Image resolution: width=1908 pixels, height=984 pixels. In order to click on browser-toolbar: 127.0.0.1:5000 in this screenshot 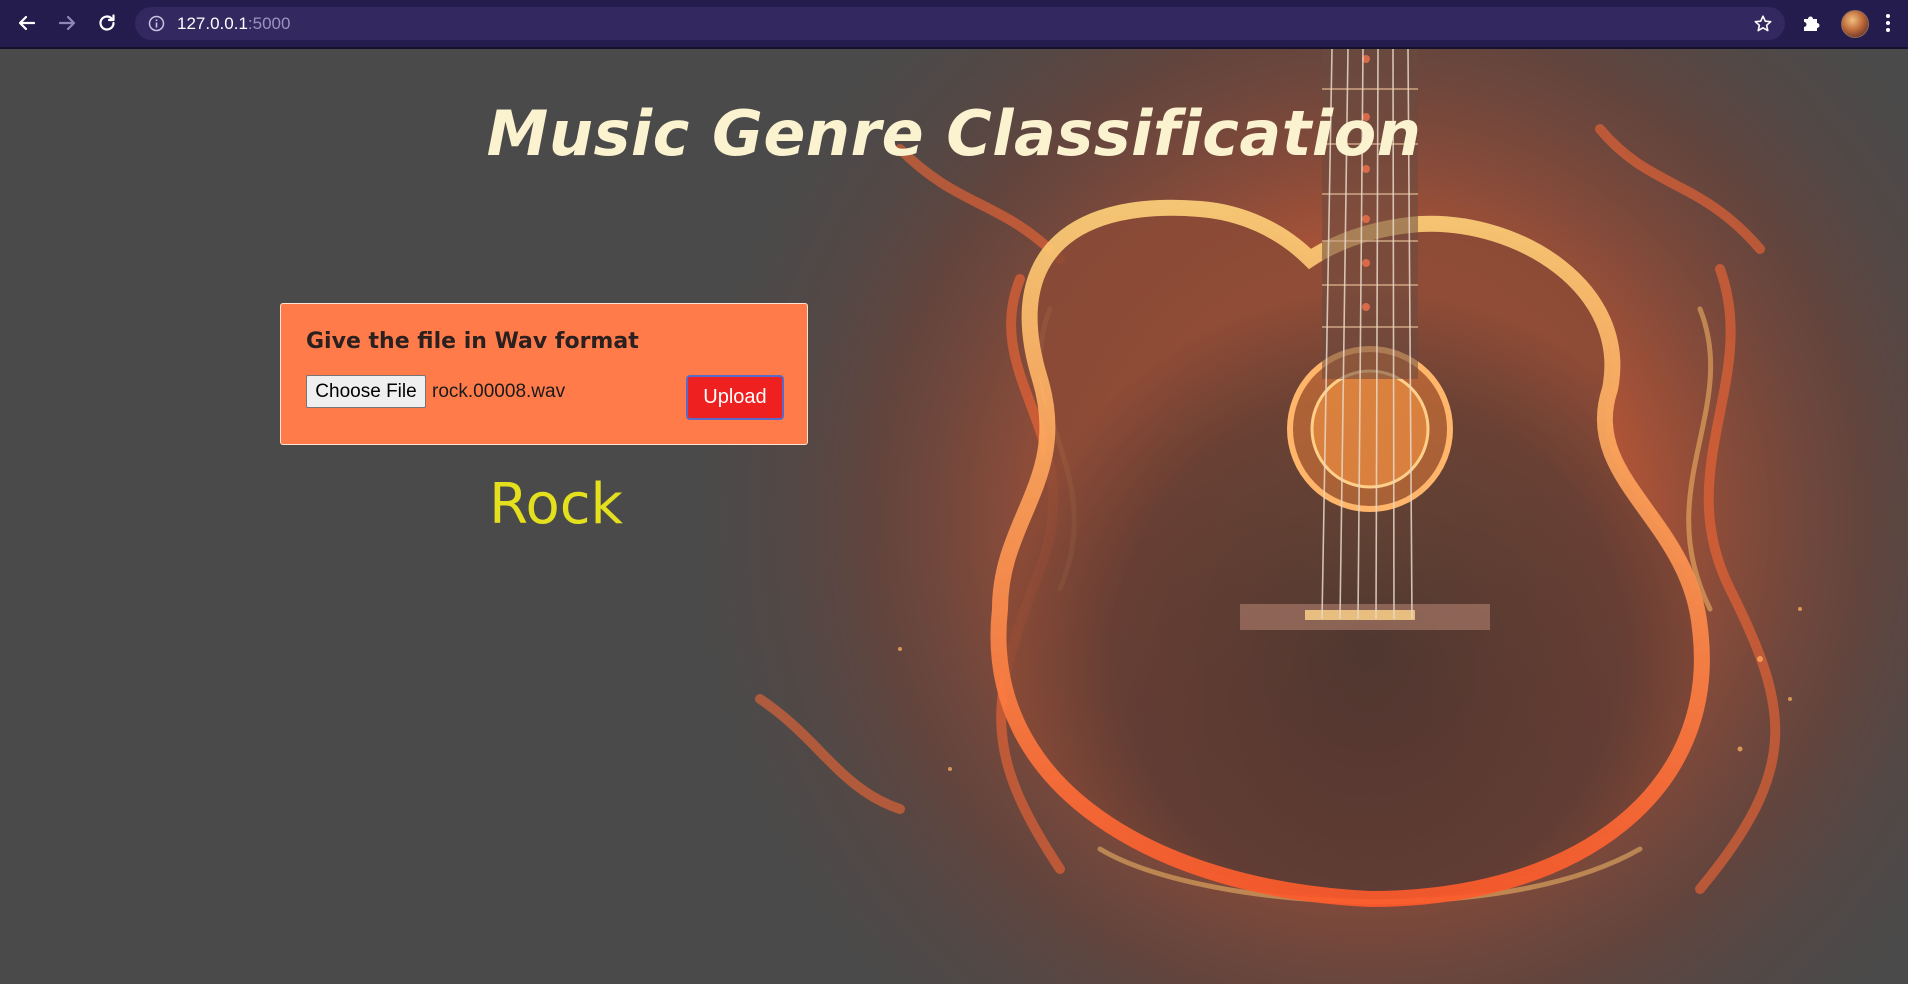, I will do `click(954, 24)`.